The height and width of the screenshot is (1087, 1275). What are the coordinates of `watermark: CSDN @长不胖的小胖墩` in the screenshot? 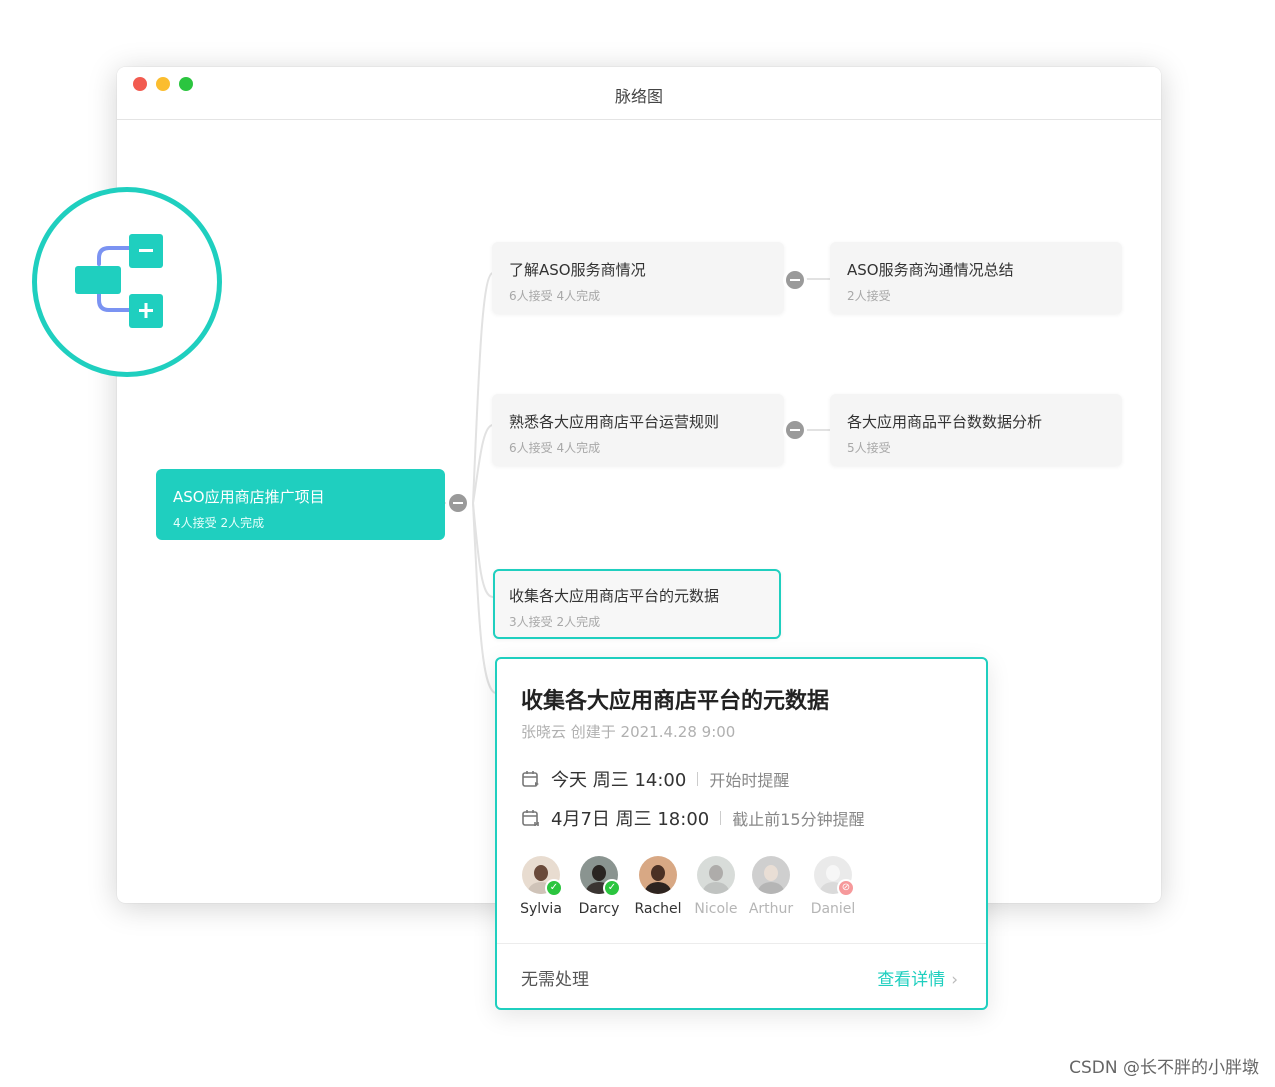 It's located at (1164, 1068).